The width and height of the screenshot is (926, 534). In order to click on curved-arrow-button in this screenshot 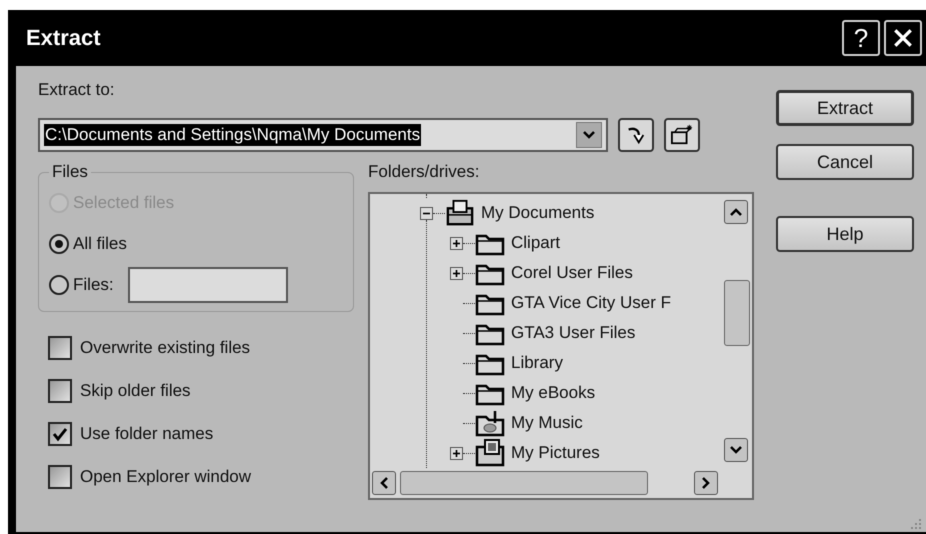, I will do `click(636, 135)`.